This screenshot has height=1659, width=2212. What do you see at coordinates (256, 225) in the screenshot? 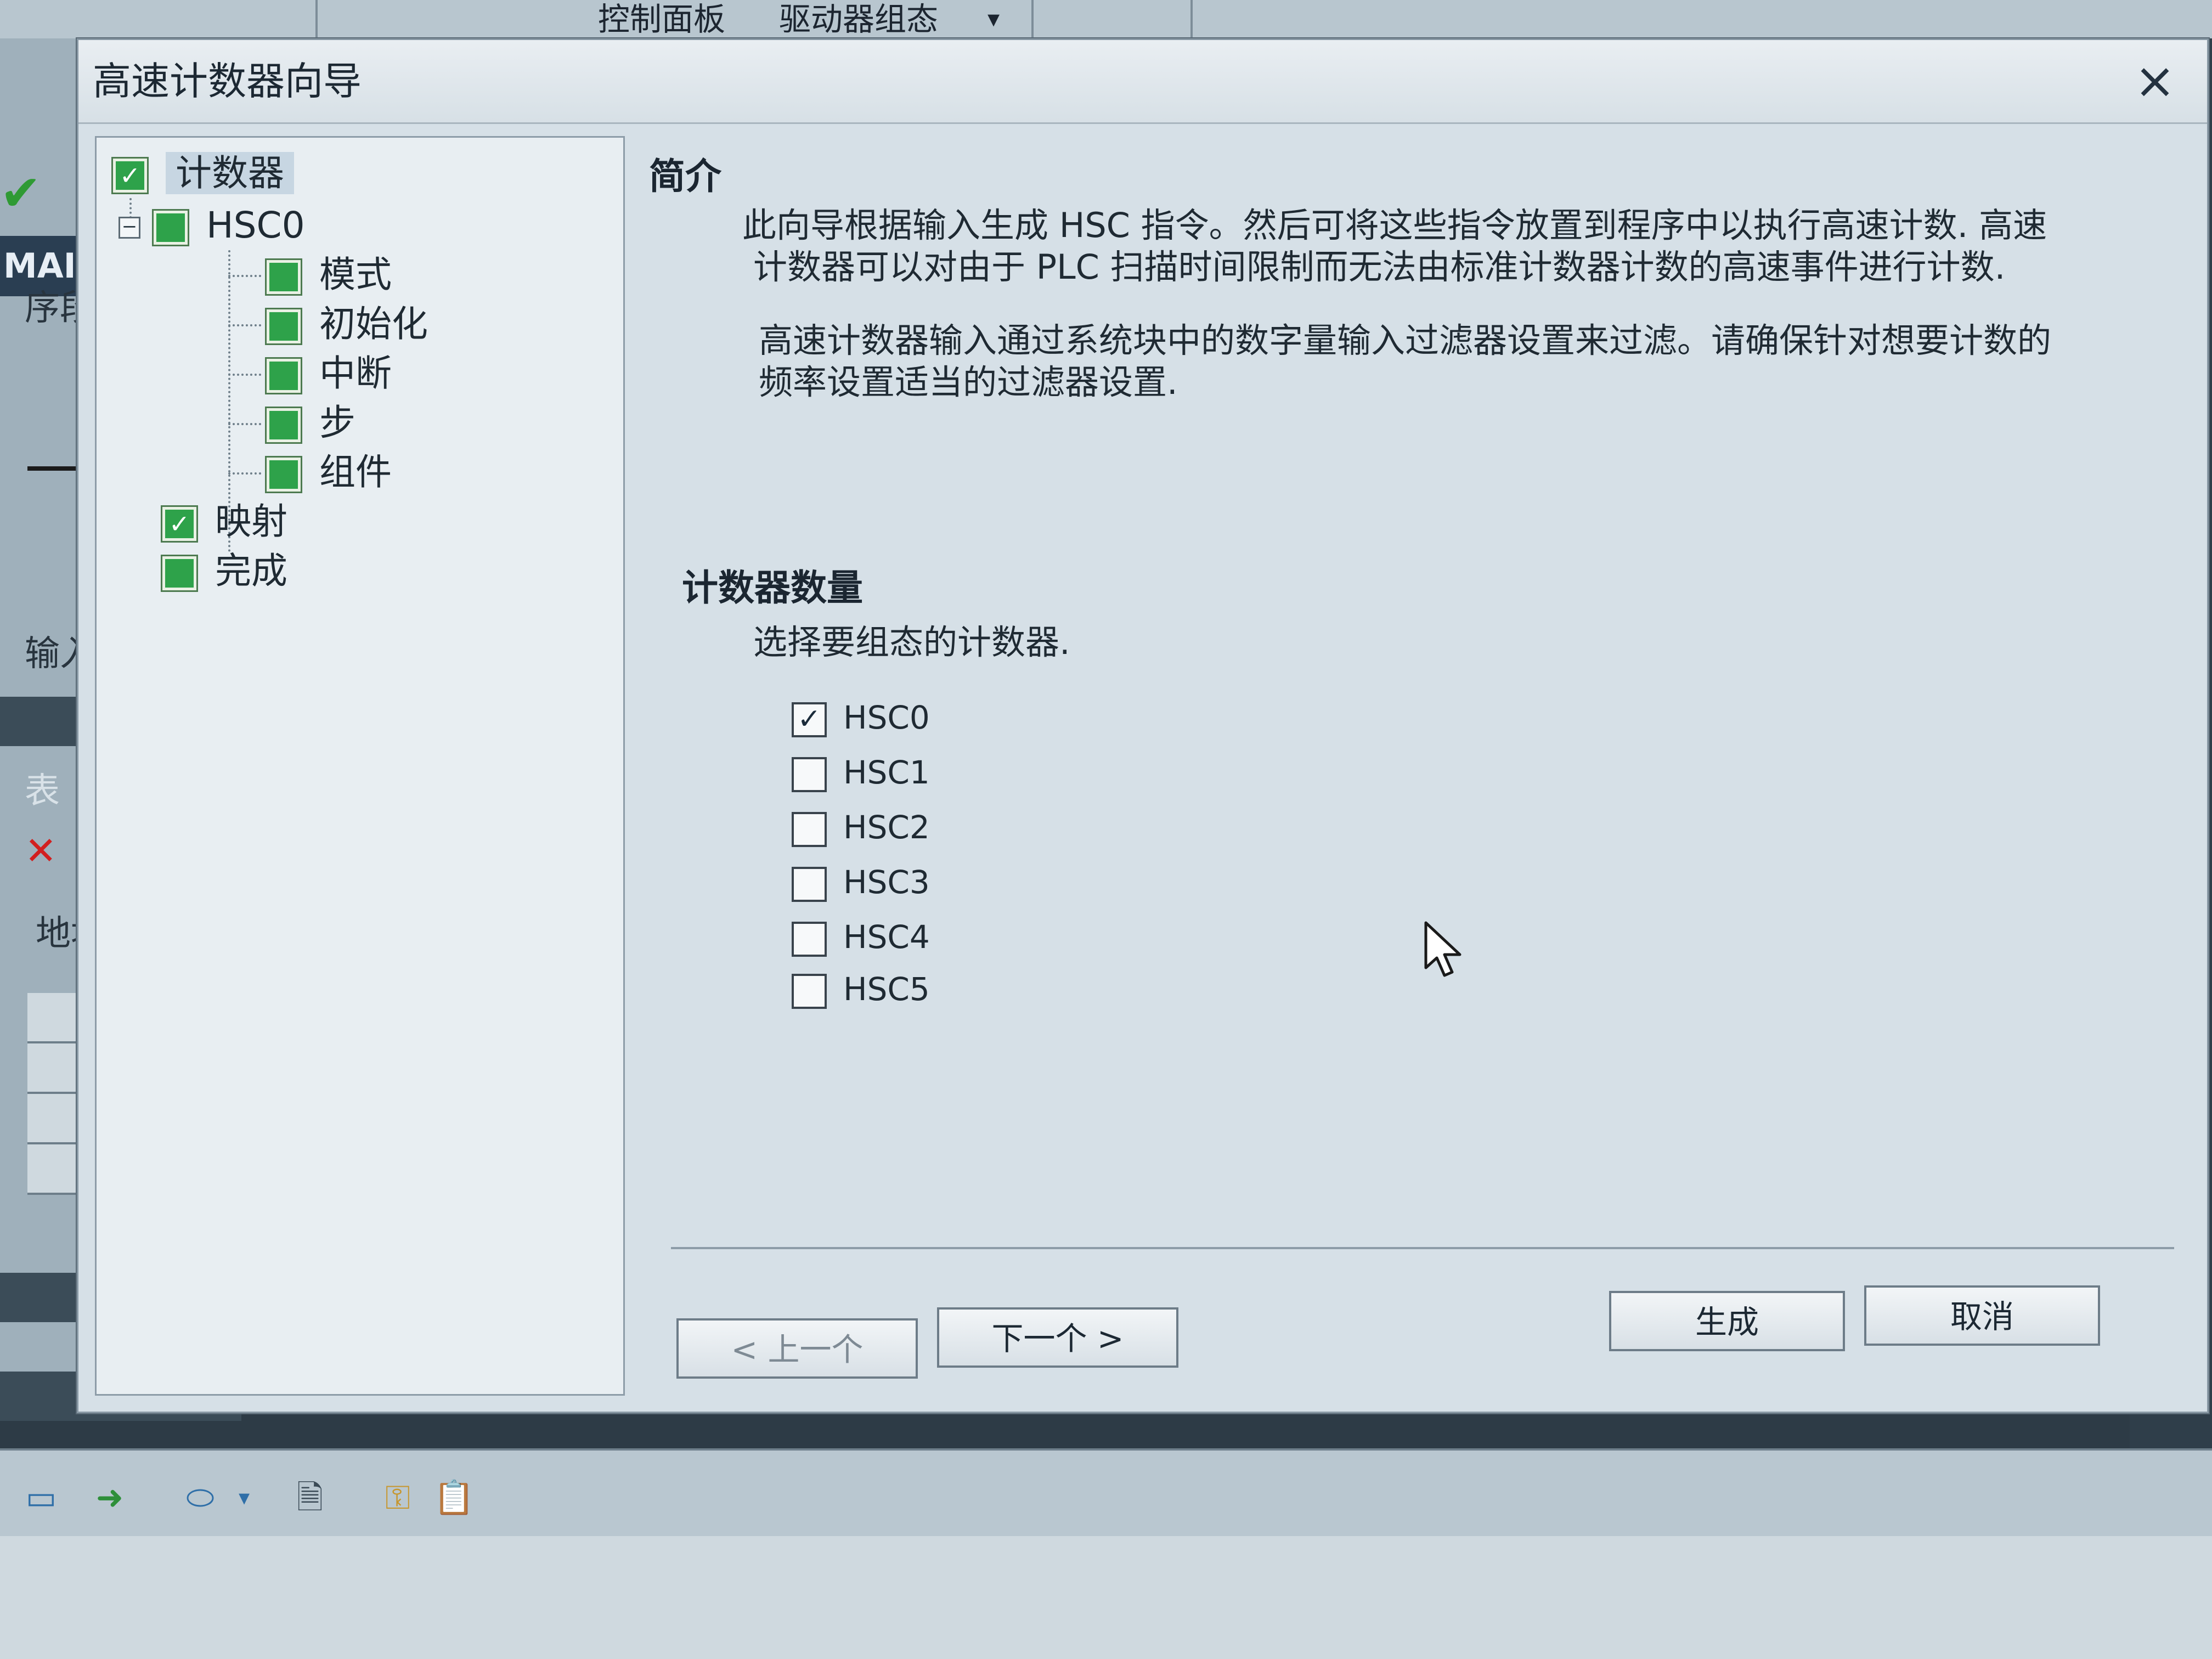
I see `tree-item-label: HSC0` at bounding box center [256, 225].